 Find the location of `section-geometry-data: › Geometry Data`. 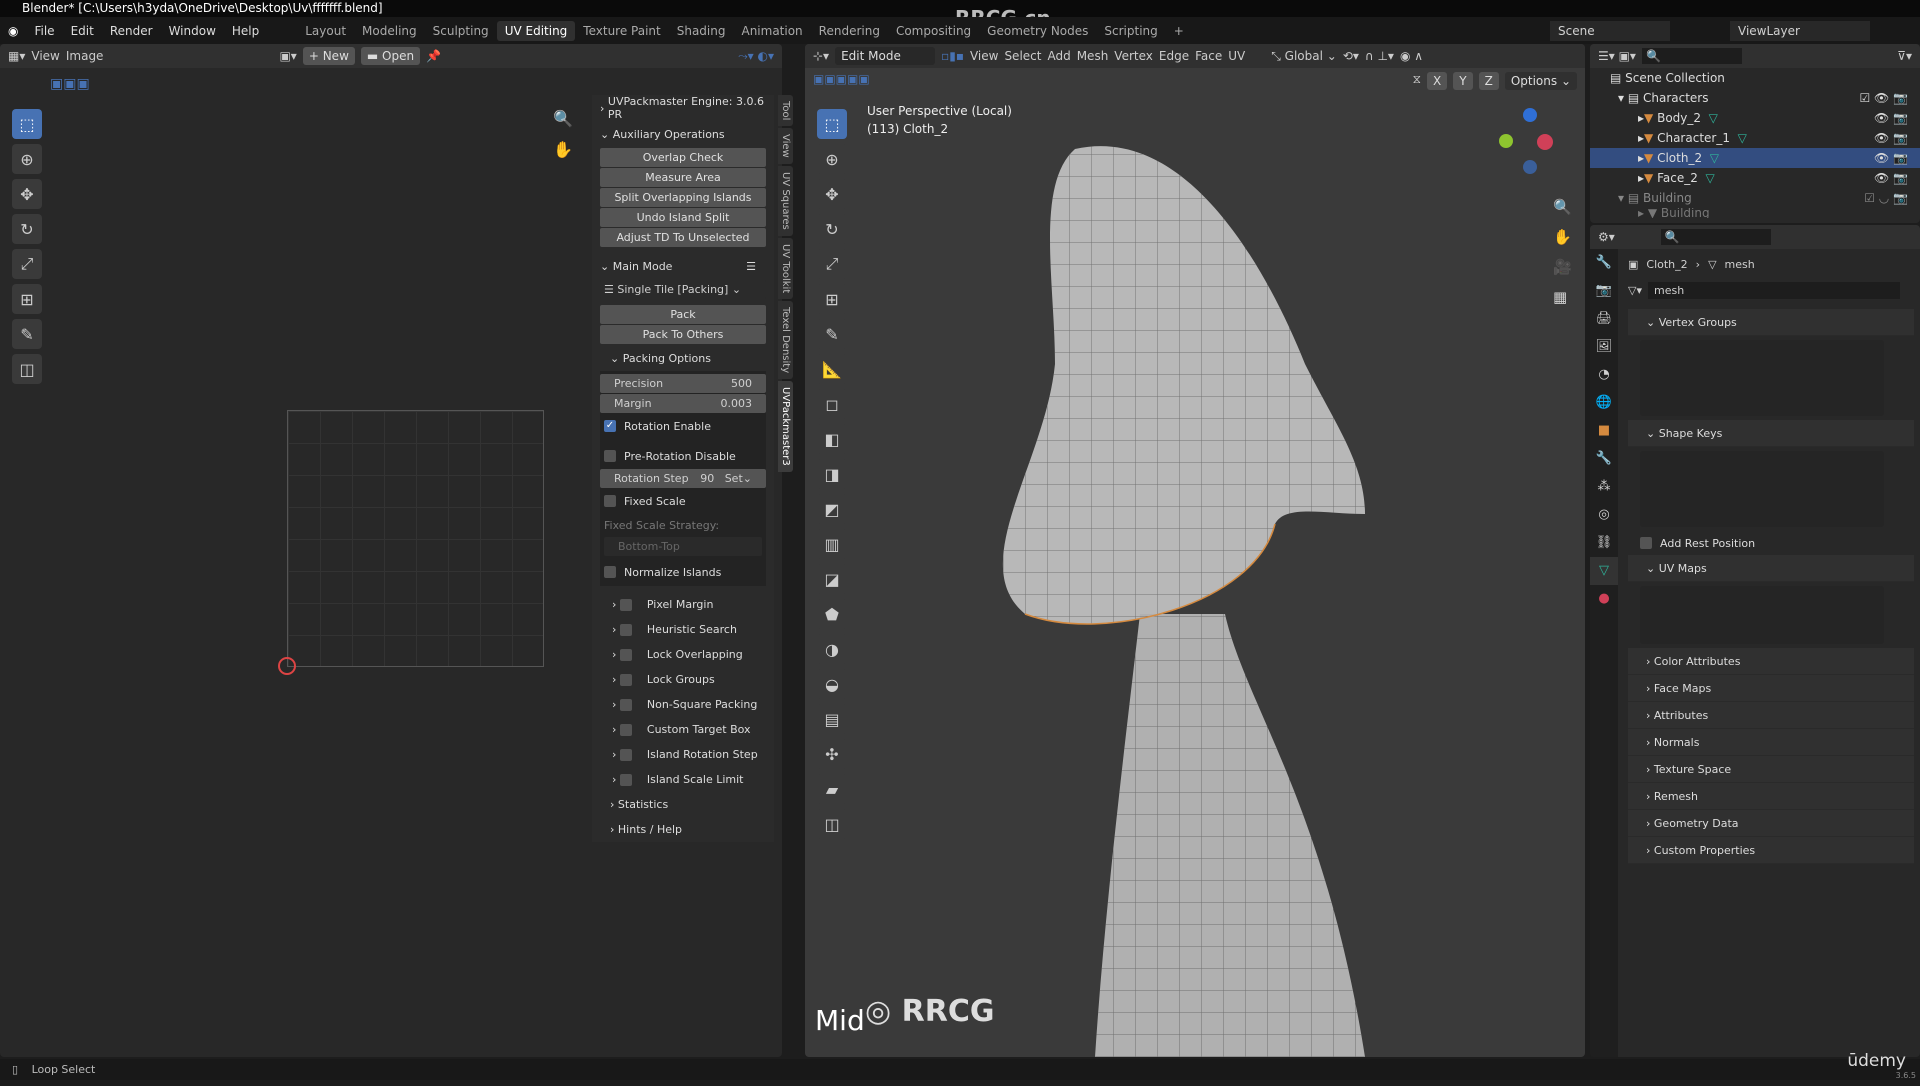

section-geometry-data: › Geometry Data is located at coordinates (1771, 823).